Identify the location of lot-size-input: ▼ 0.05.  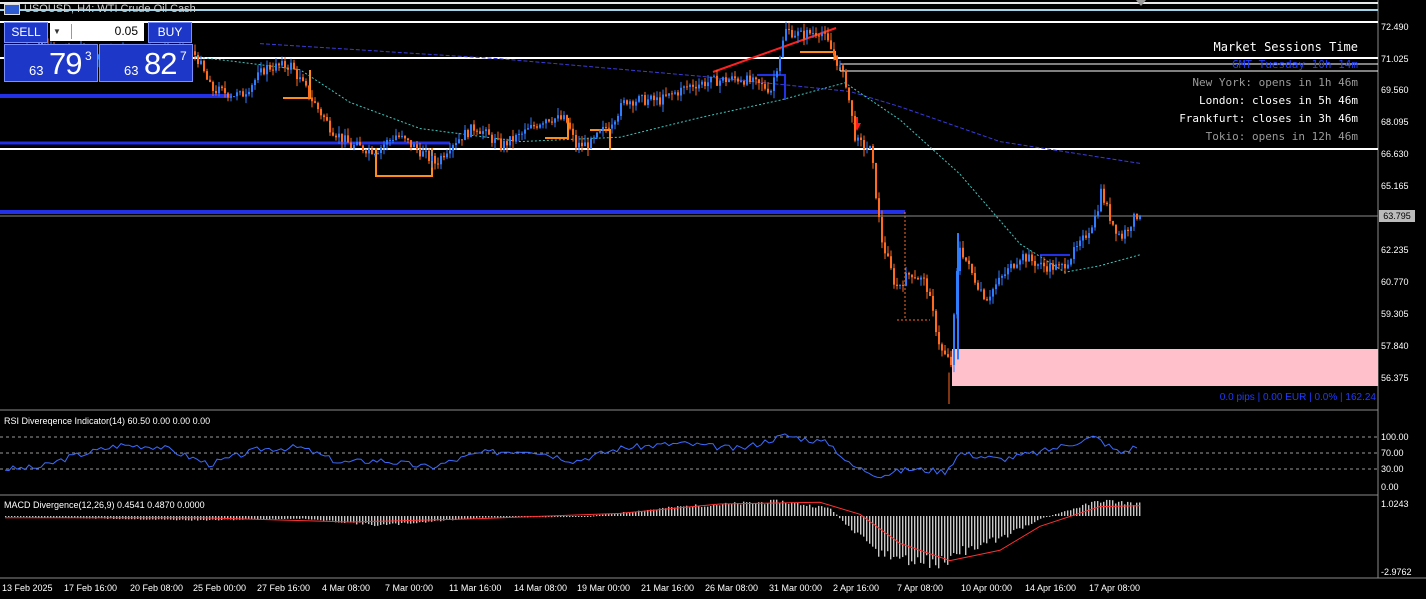
(97, 31).